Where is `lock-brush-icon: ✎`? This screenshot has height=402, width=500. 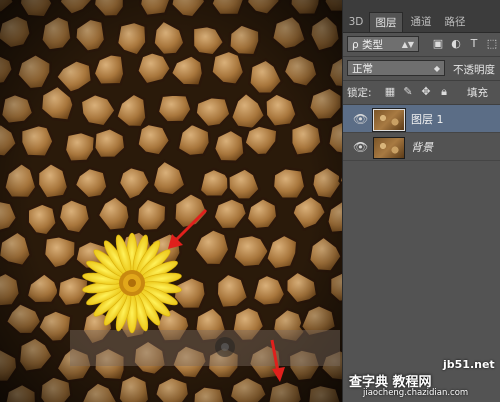
lock-brush-icon: ✎ is located at coordinates (408, 92).